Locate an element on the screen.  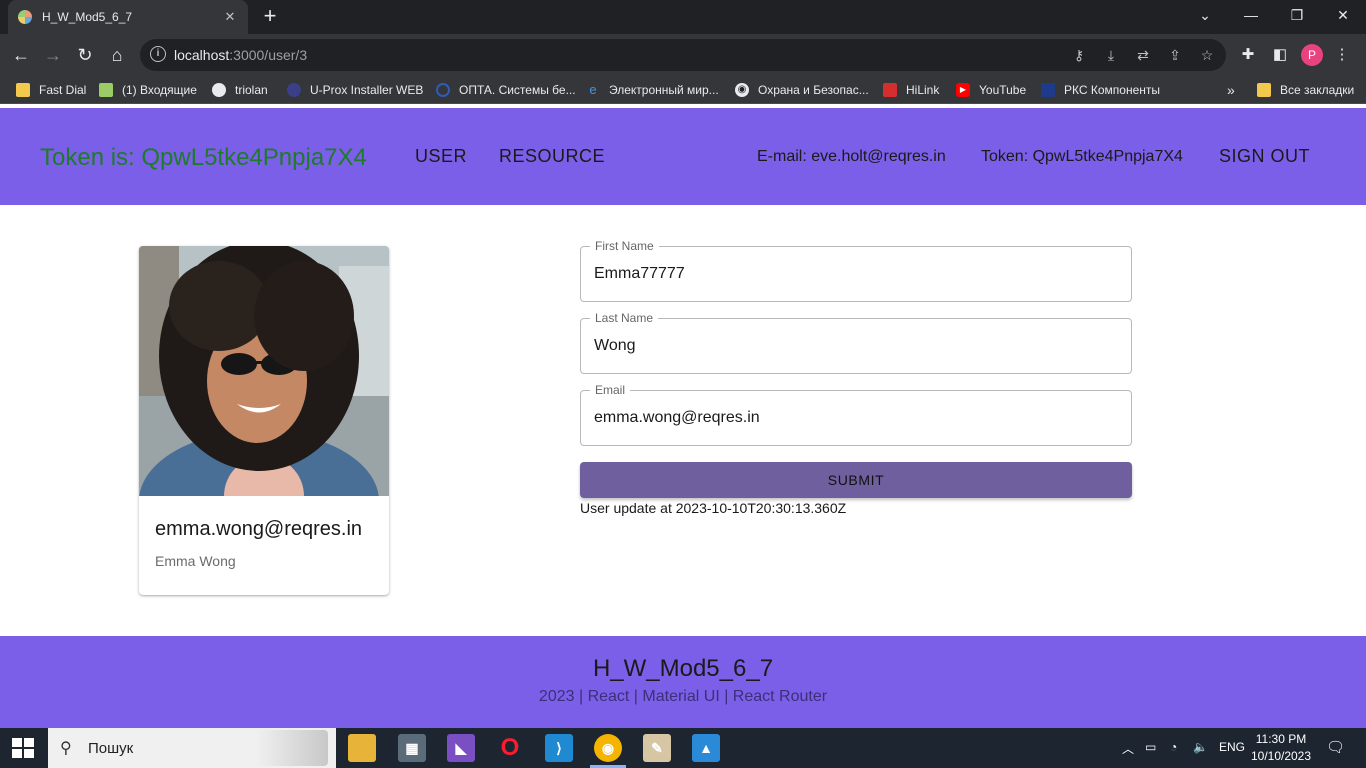
card-email: emma.wong@reqres.in is located at coordinates (259, 529).